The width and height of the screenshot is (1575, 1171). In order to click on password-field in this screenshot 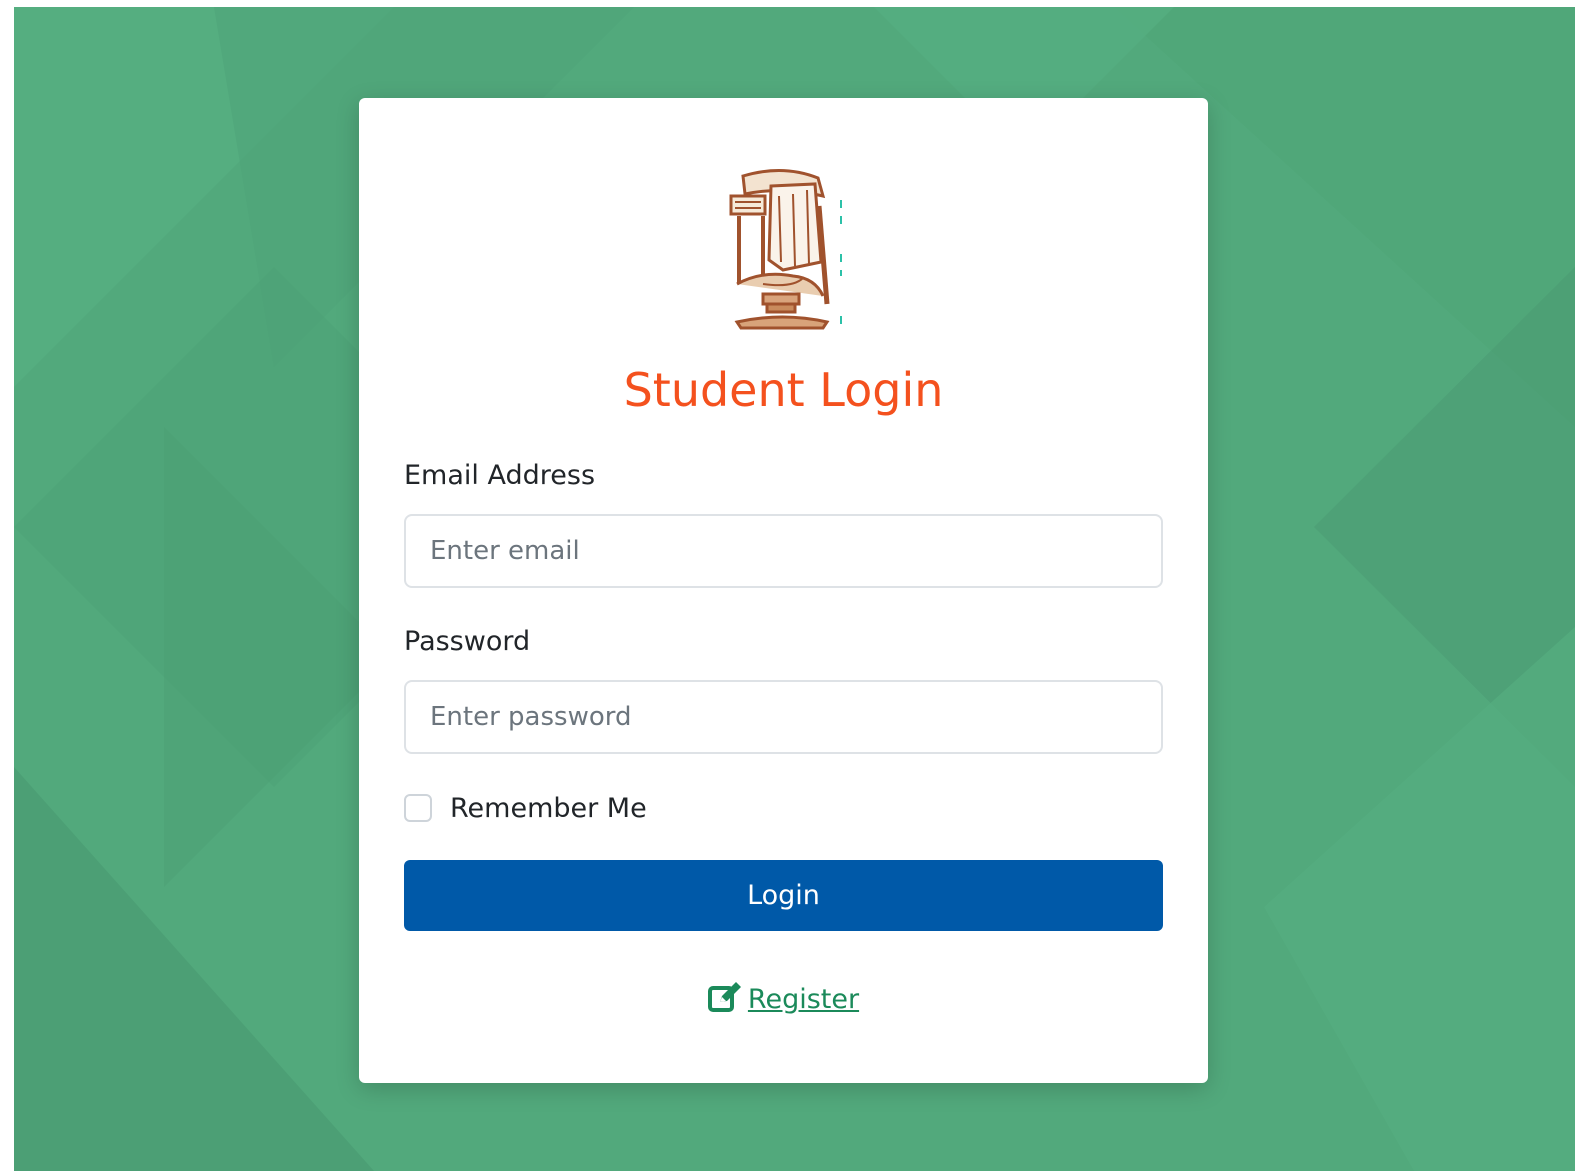, I will do `click(783, 717)`.